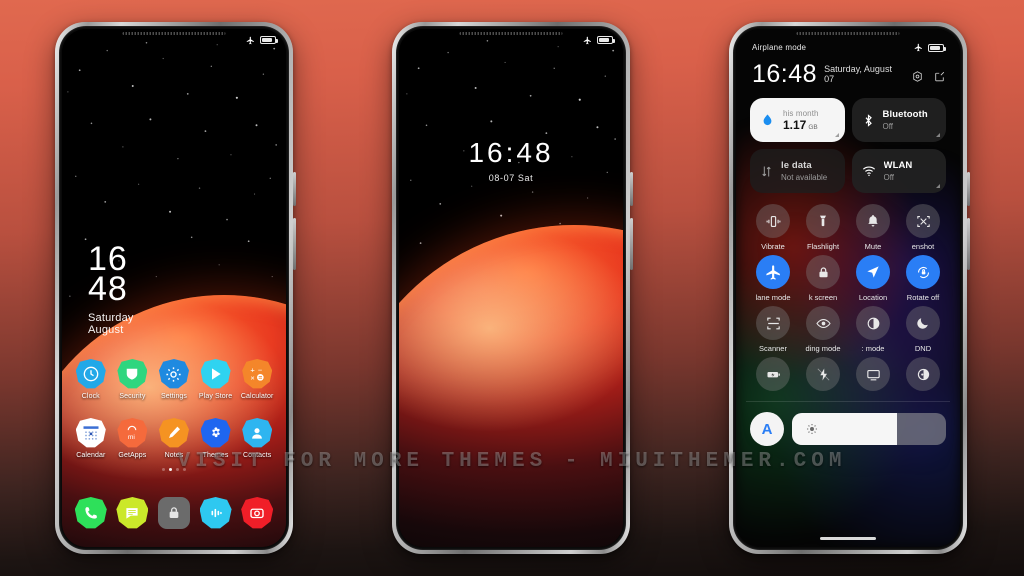 This screenshot has width=1024, height=576. Describe the element at coordinates (888, 126) in the screenshot. I see `tile-subtitle: Off` at that location.